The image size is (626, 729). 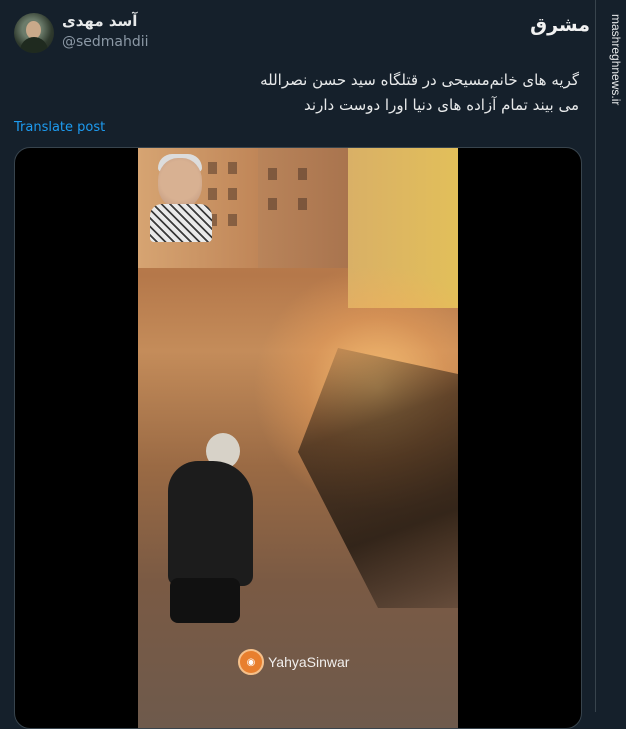 I want to click on avatar-body, so click(x=34, y=45).